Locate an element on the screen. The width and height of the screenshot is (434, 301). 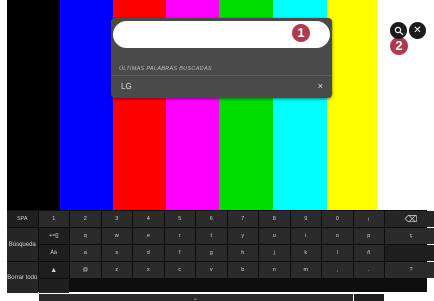
key: 6 is located at coordinates (211, 219).